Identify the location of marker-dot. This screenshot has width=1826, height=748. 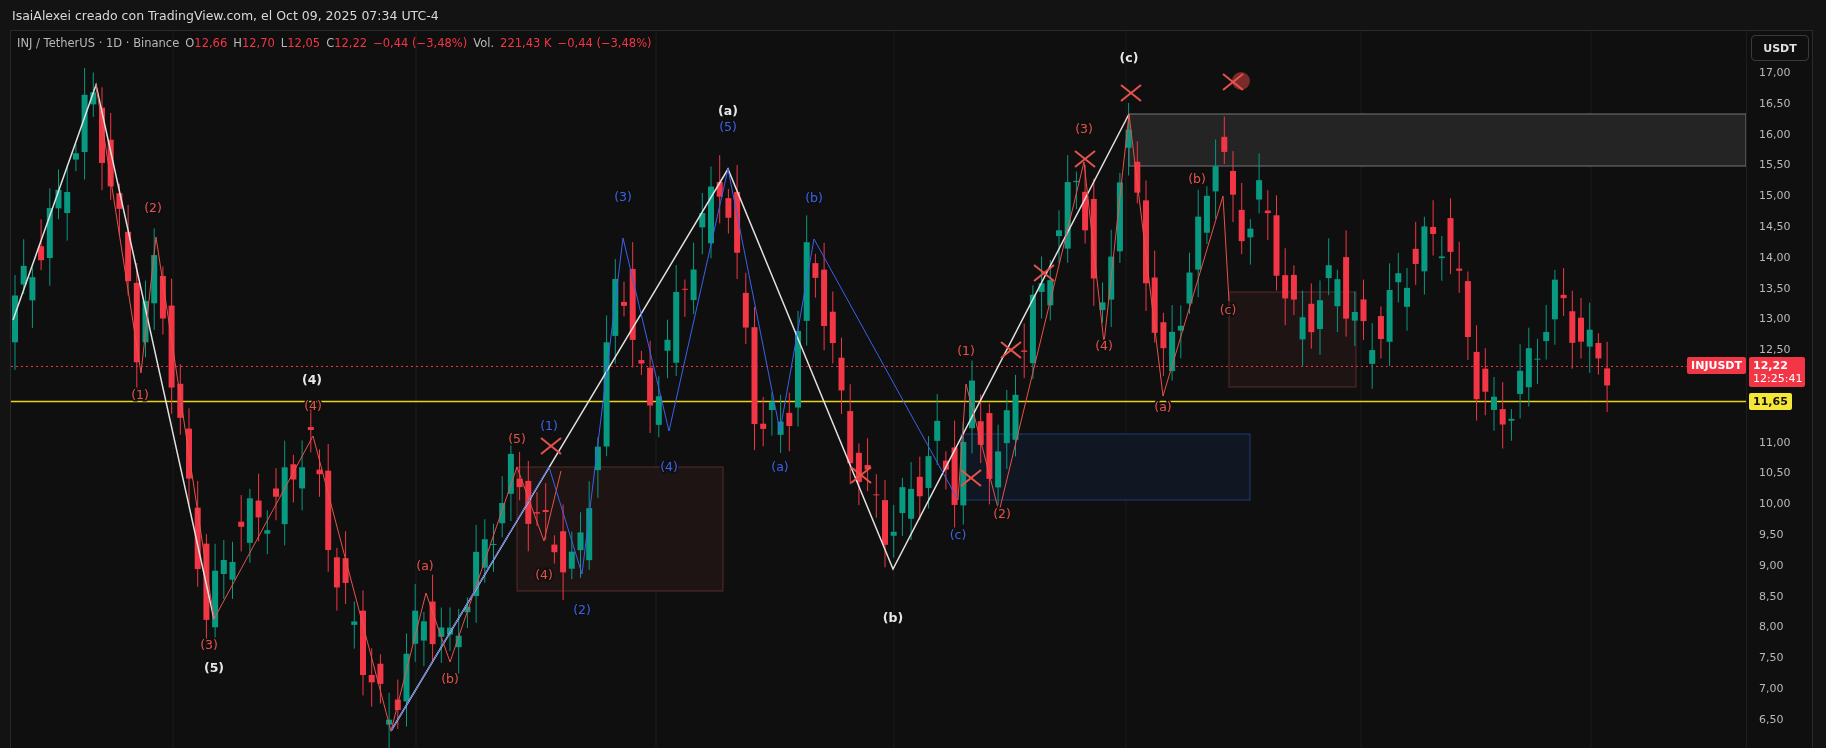
(1241, 81).